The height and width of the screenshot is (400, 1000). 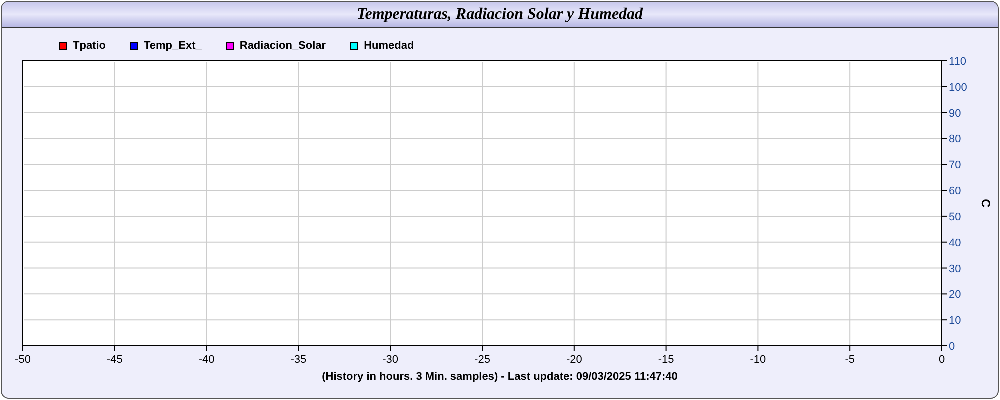 I want to click on y-tick-label: 0, so click(x=952, y=347).